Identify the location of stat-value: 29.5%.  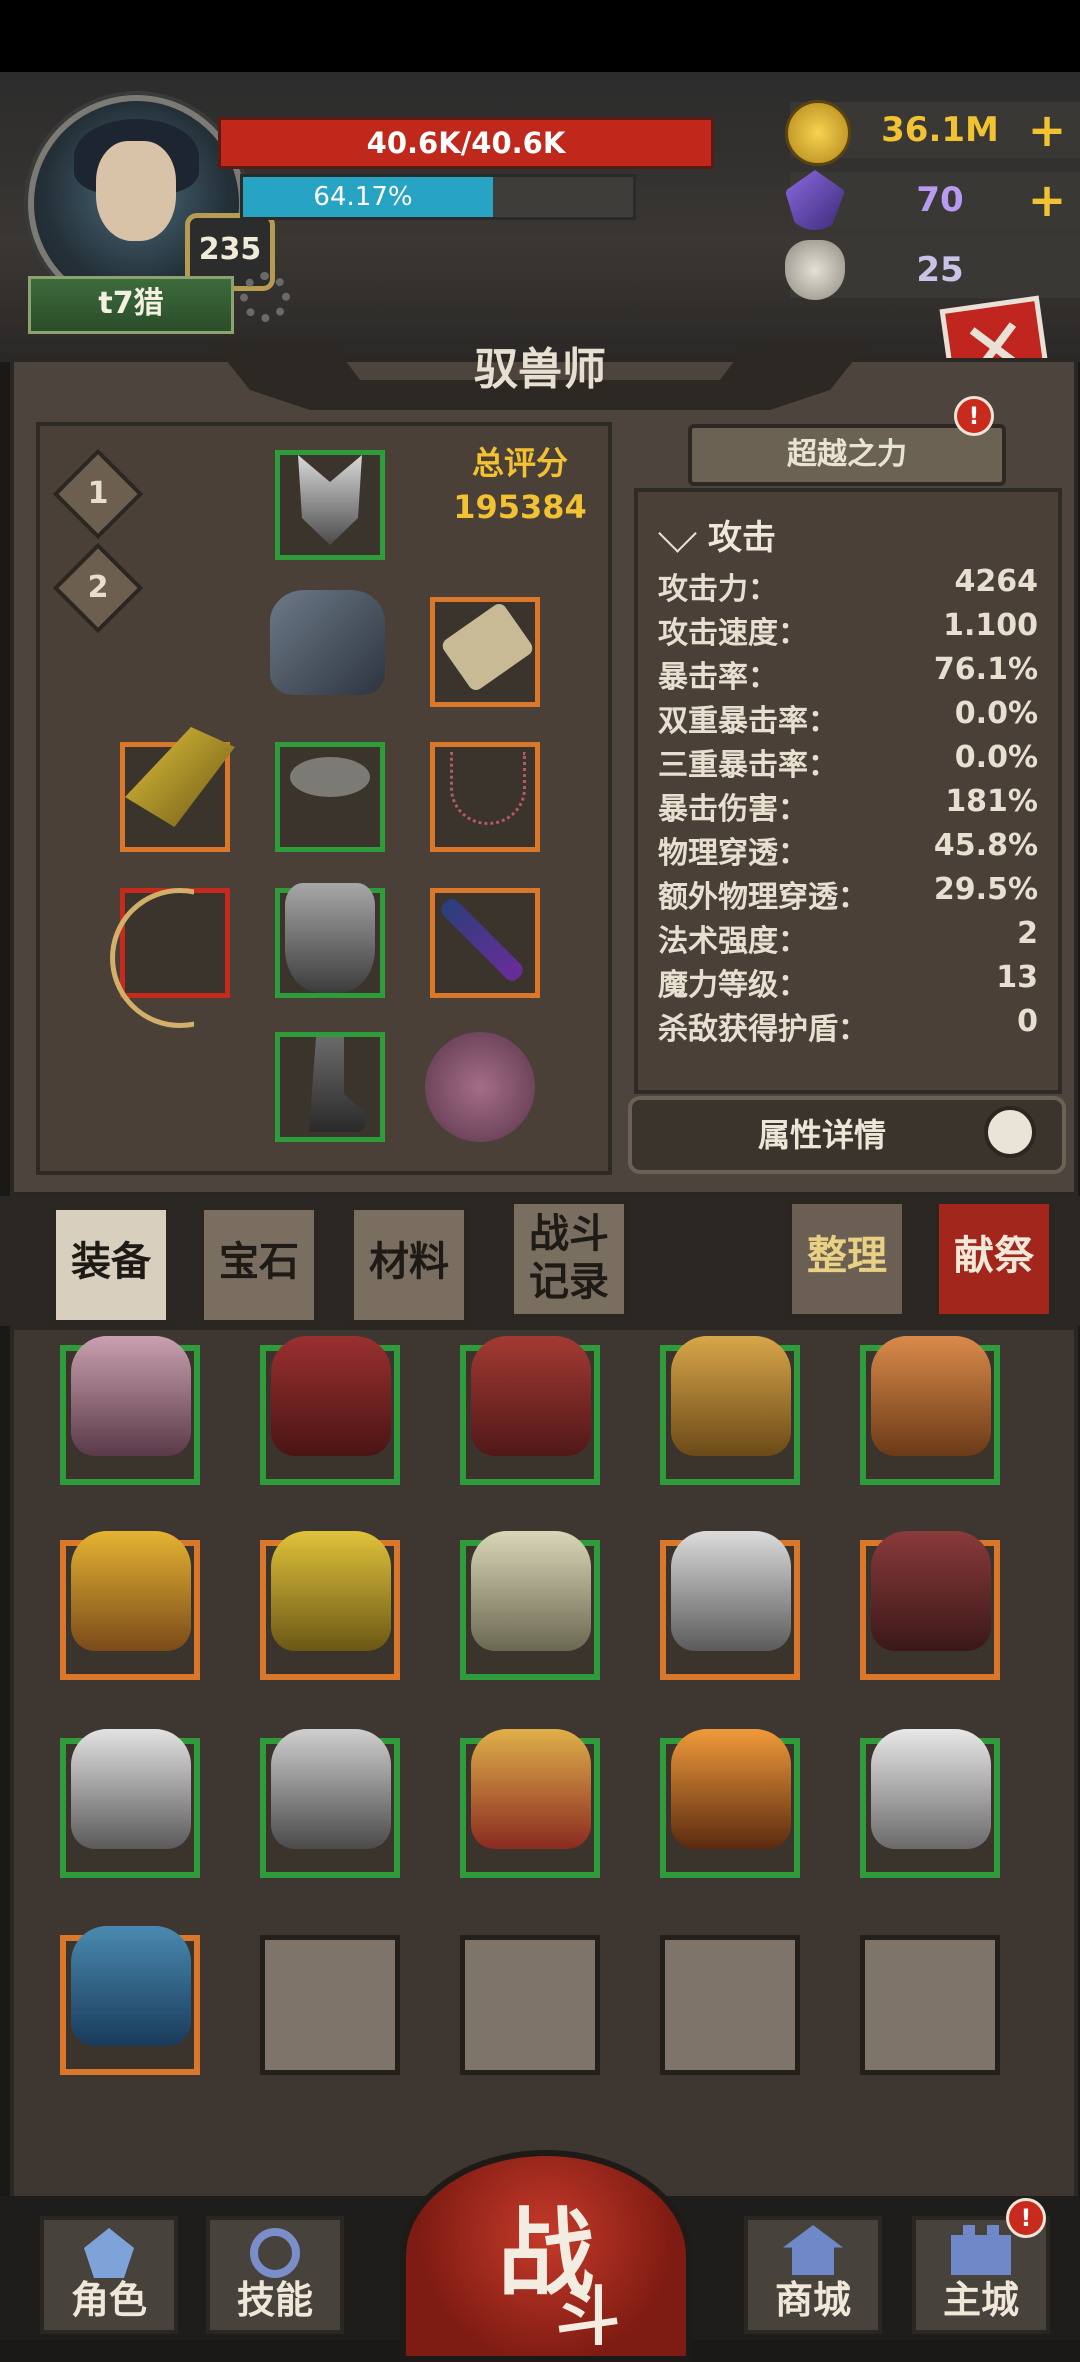
(985, 889).